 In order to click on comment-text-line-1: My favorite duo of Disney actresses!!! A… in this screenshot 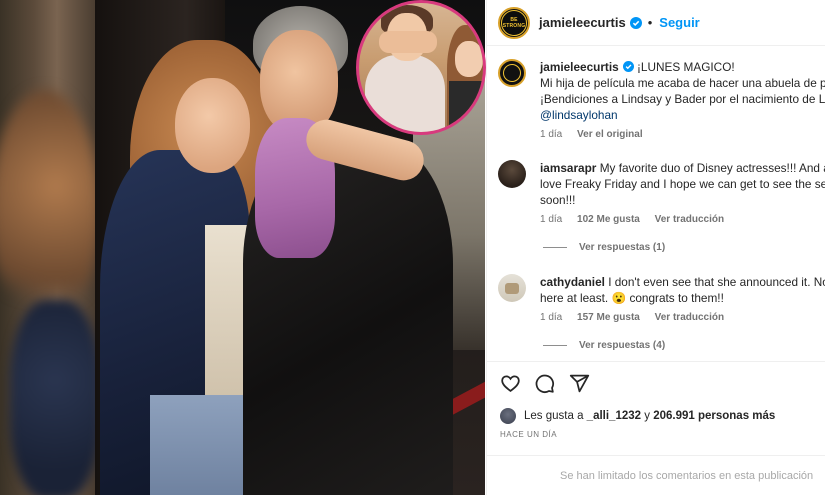, I will do `click(712, 168)`.